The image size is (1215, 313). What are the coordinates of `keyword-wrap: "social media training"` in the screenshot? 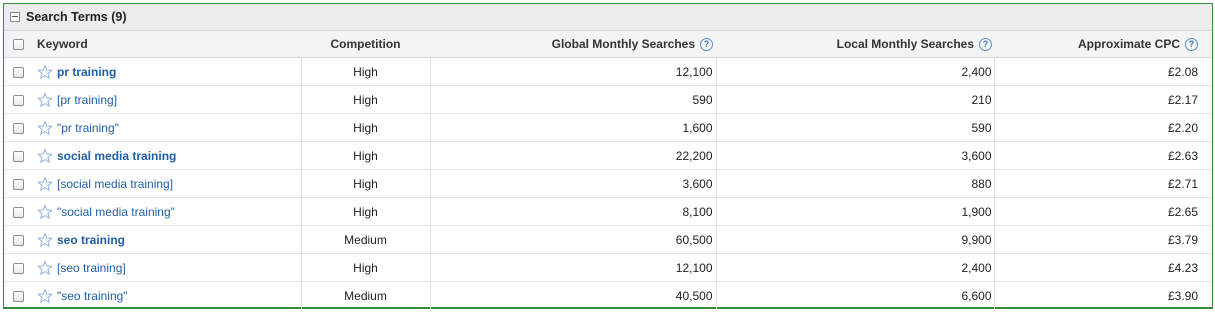 It's located at (167, 211).